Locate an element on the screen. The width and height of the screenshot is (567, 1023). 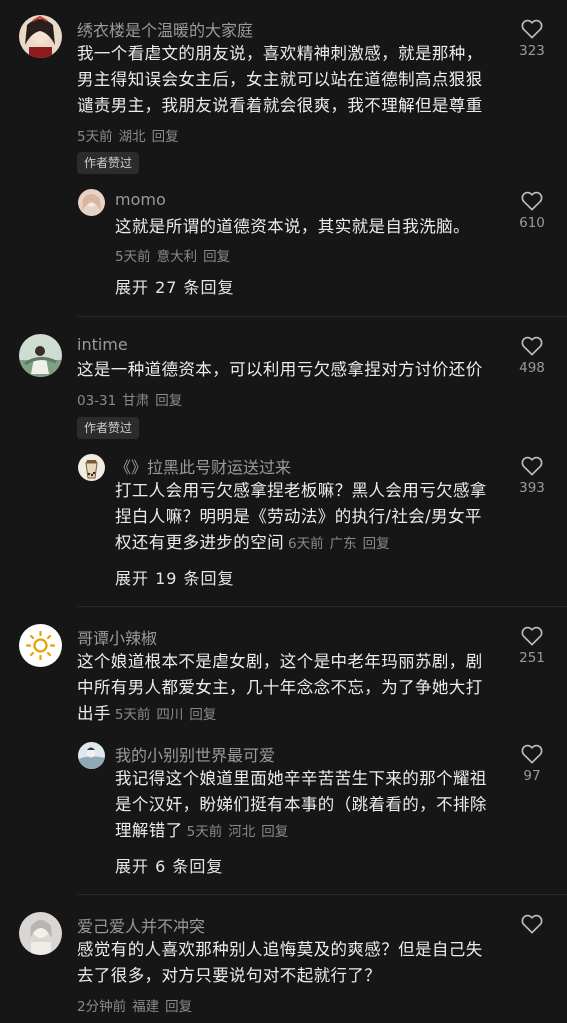
comment-location: 福建 is located at coordinates (146, 1007).